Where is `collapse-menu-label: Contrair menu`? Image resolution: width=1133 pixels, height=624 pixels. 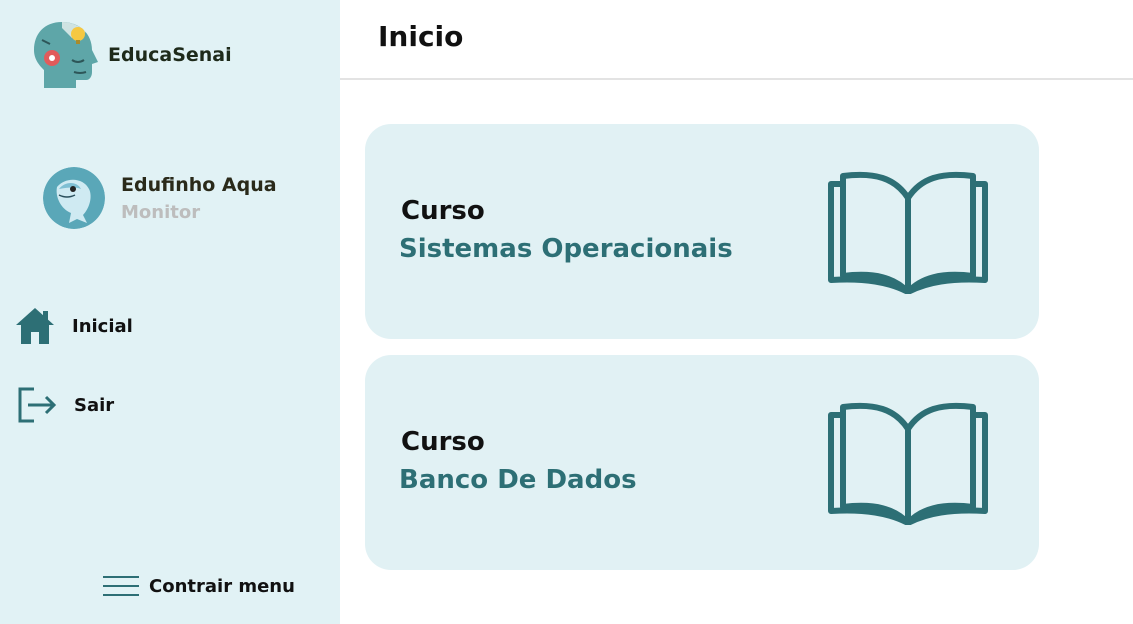
collapse-menu-label: Contrair menu is located at coordinates (222, 586).